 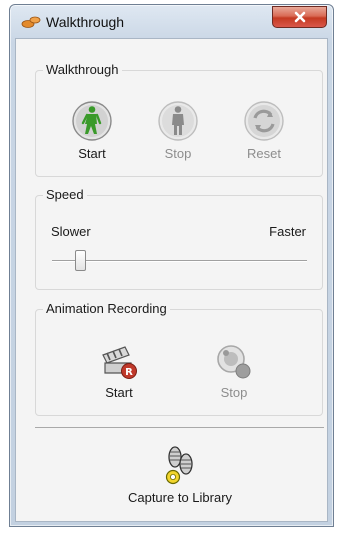 I want to click on capture-to-library-label: Capture to Library, so click(x=180, y=497).